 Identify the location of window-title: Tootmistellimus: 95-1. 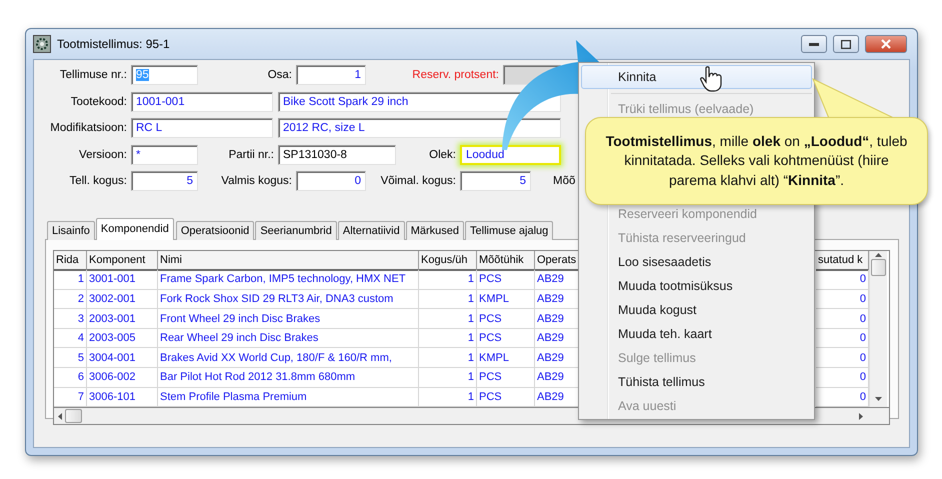
(114, 44).